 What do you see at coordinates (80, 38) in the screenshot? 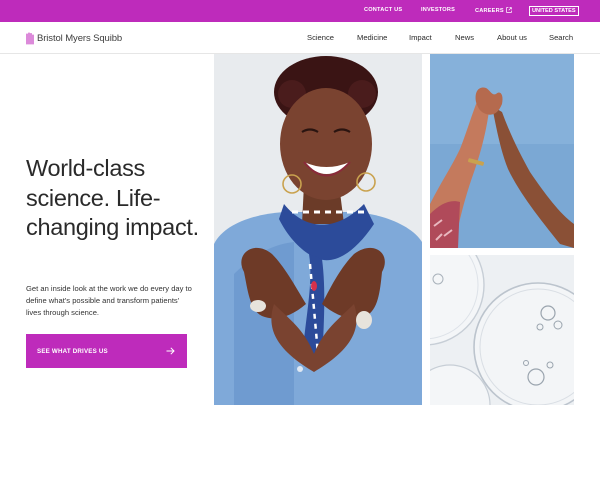
I see `brand-name: Bristol Myers Squibb` at bounding box center [80, 38].